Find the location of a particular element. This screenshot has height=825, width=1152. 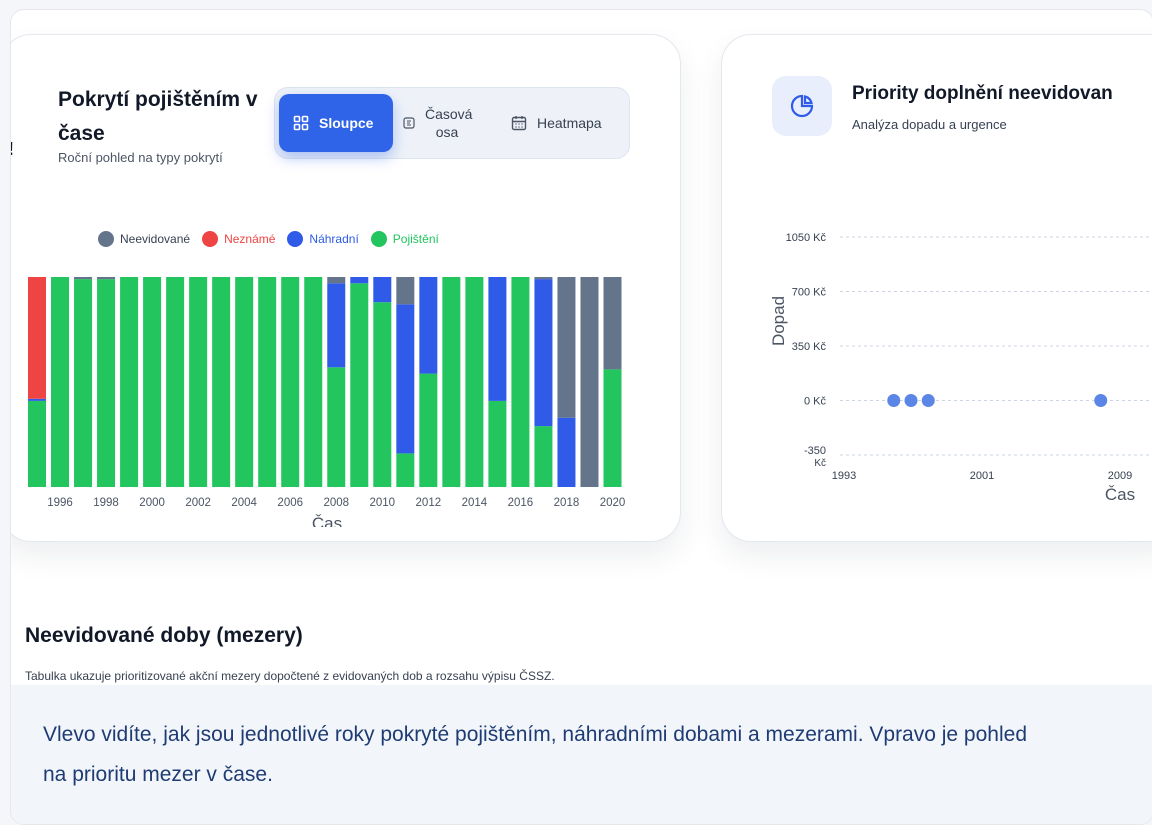

x-tick-label: 2000 is located at coordinates (152, 503).